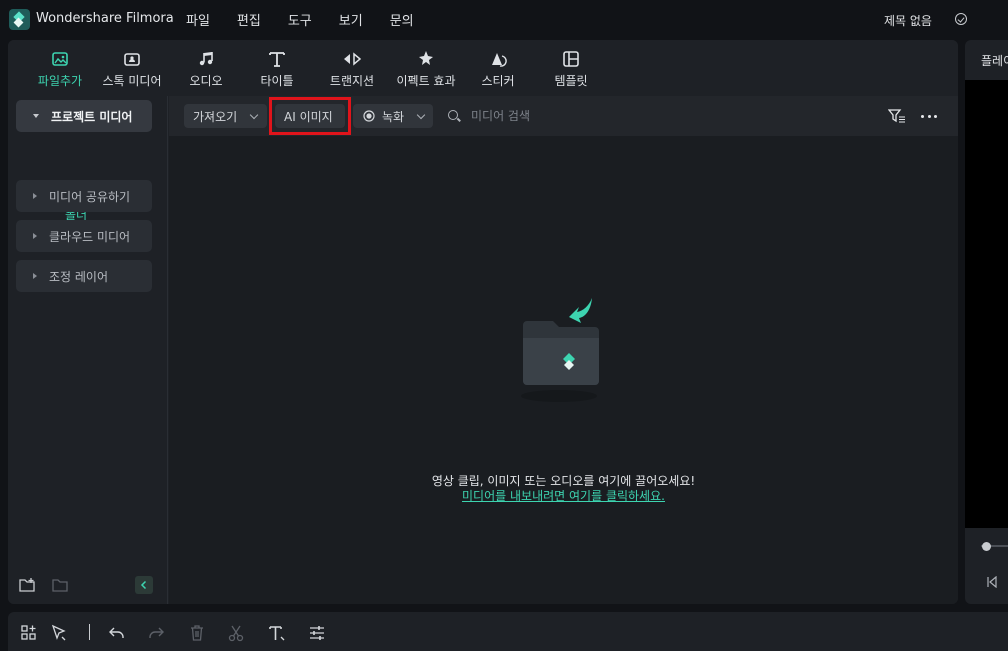  I want to click on sidebar-item-adjustment-layer: 조정 레이어, so click(84, 276).